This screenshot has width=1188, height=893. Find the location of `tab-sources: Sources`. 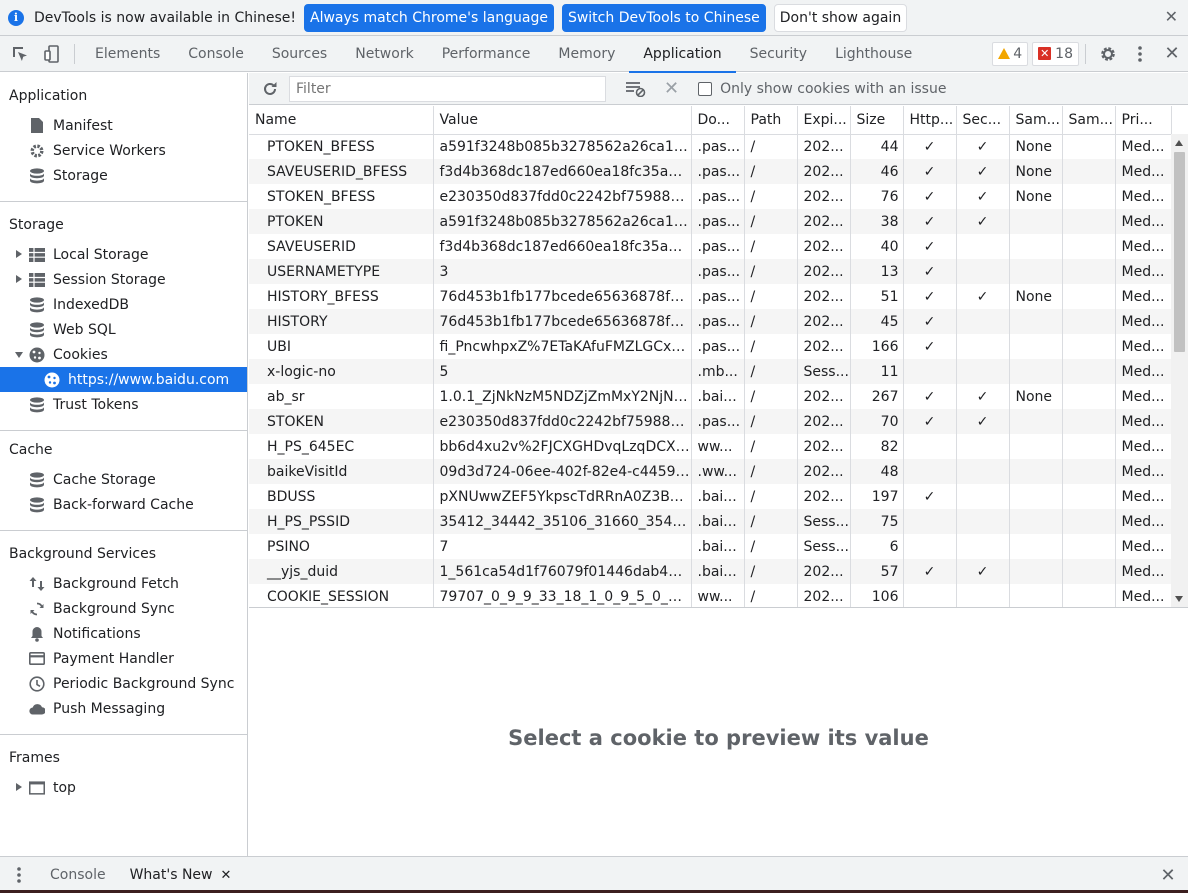

tab-sources: Sources is located at coordinates (299, 54).